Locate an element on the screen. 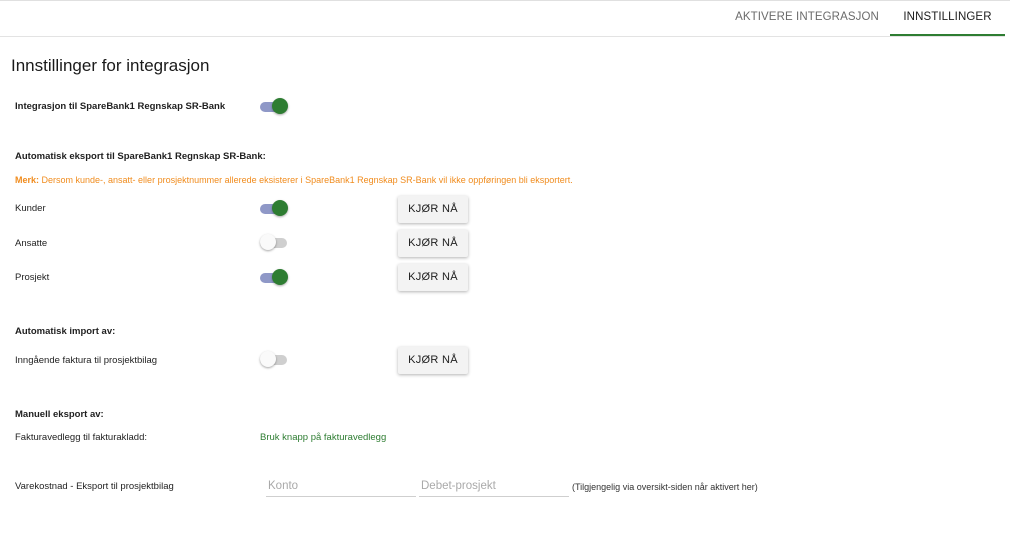  export-prosjekt-toggle is located at coordinates (274, 278).